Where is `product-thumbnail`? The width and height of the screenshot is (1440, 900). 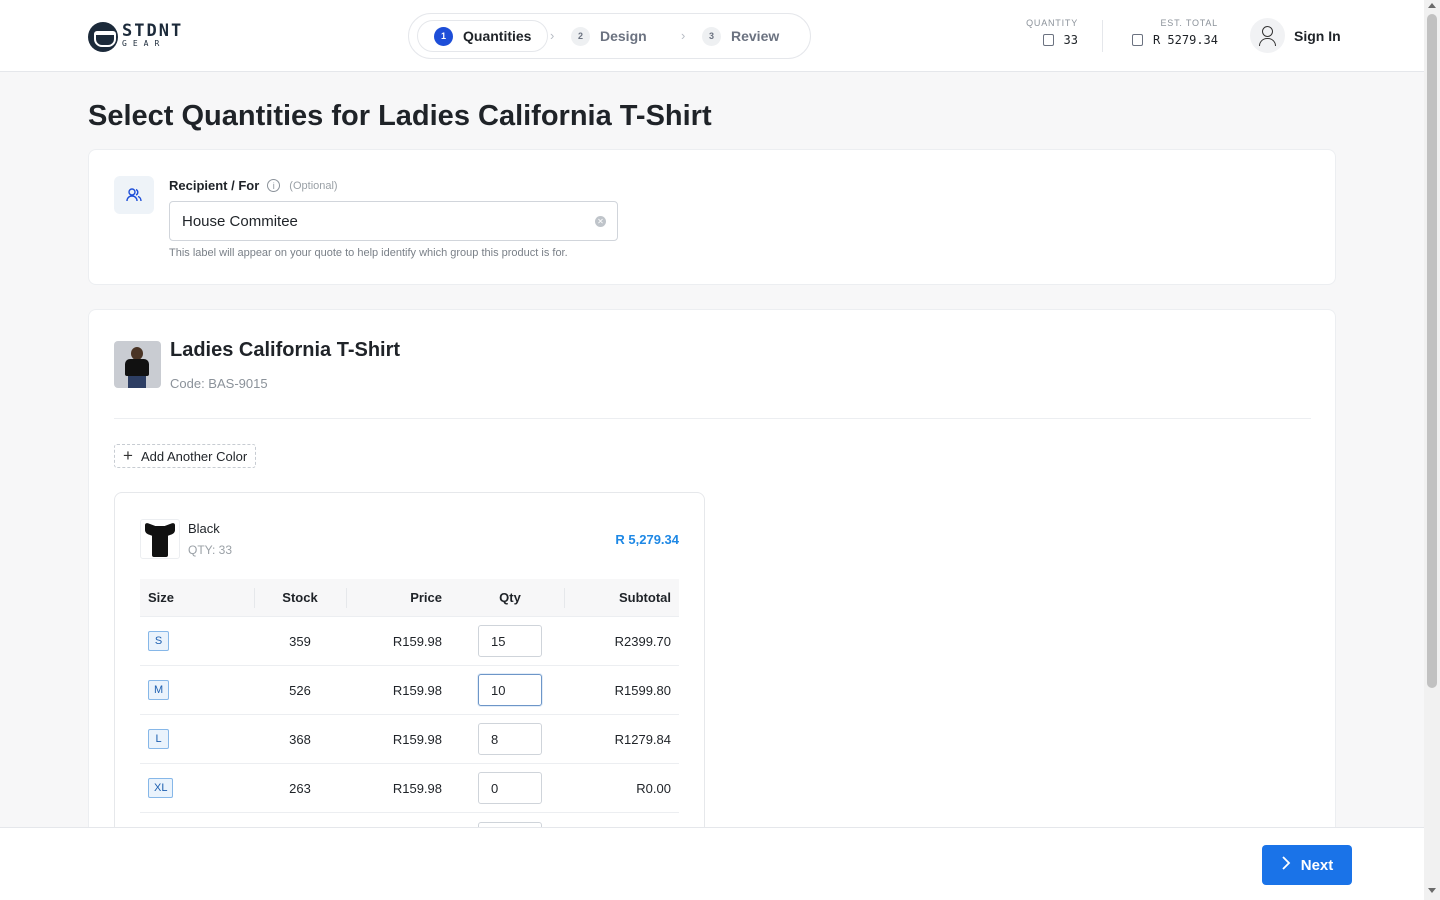 product-thumbnail is located at coordinates (137, 364).